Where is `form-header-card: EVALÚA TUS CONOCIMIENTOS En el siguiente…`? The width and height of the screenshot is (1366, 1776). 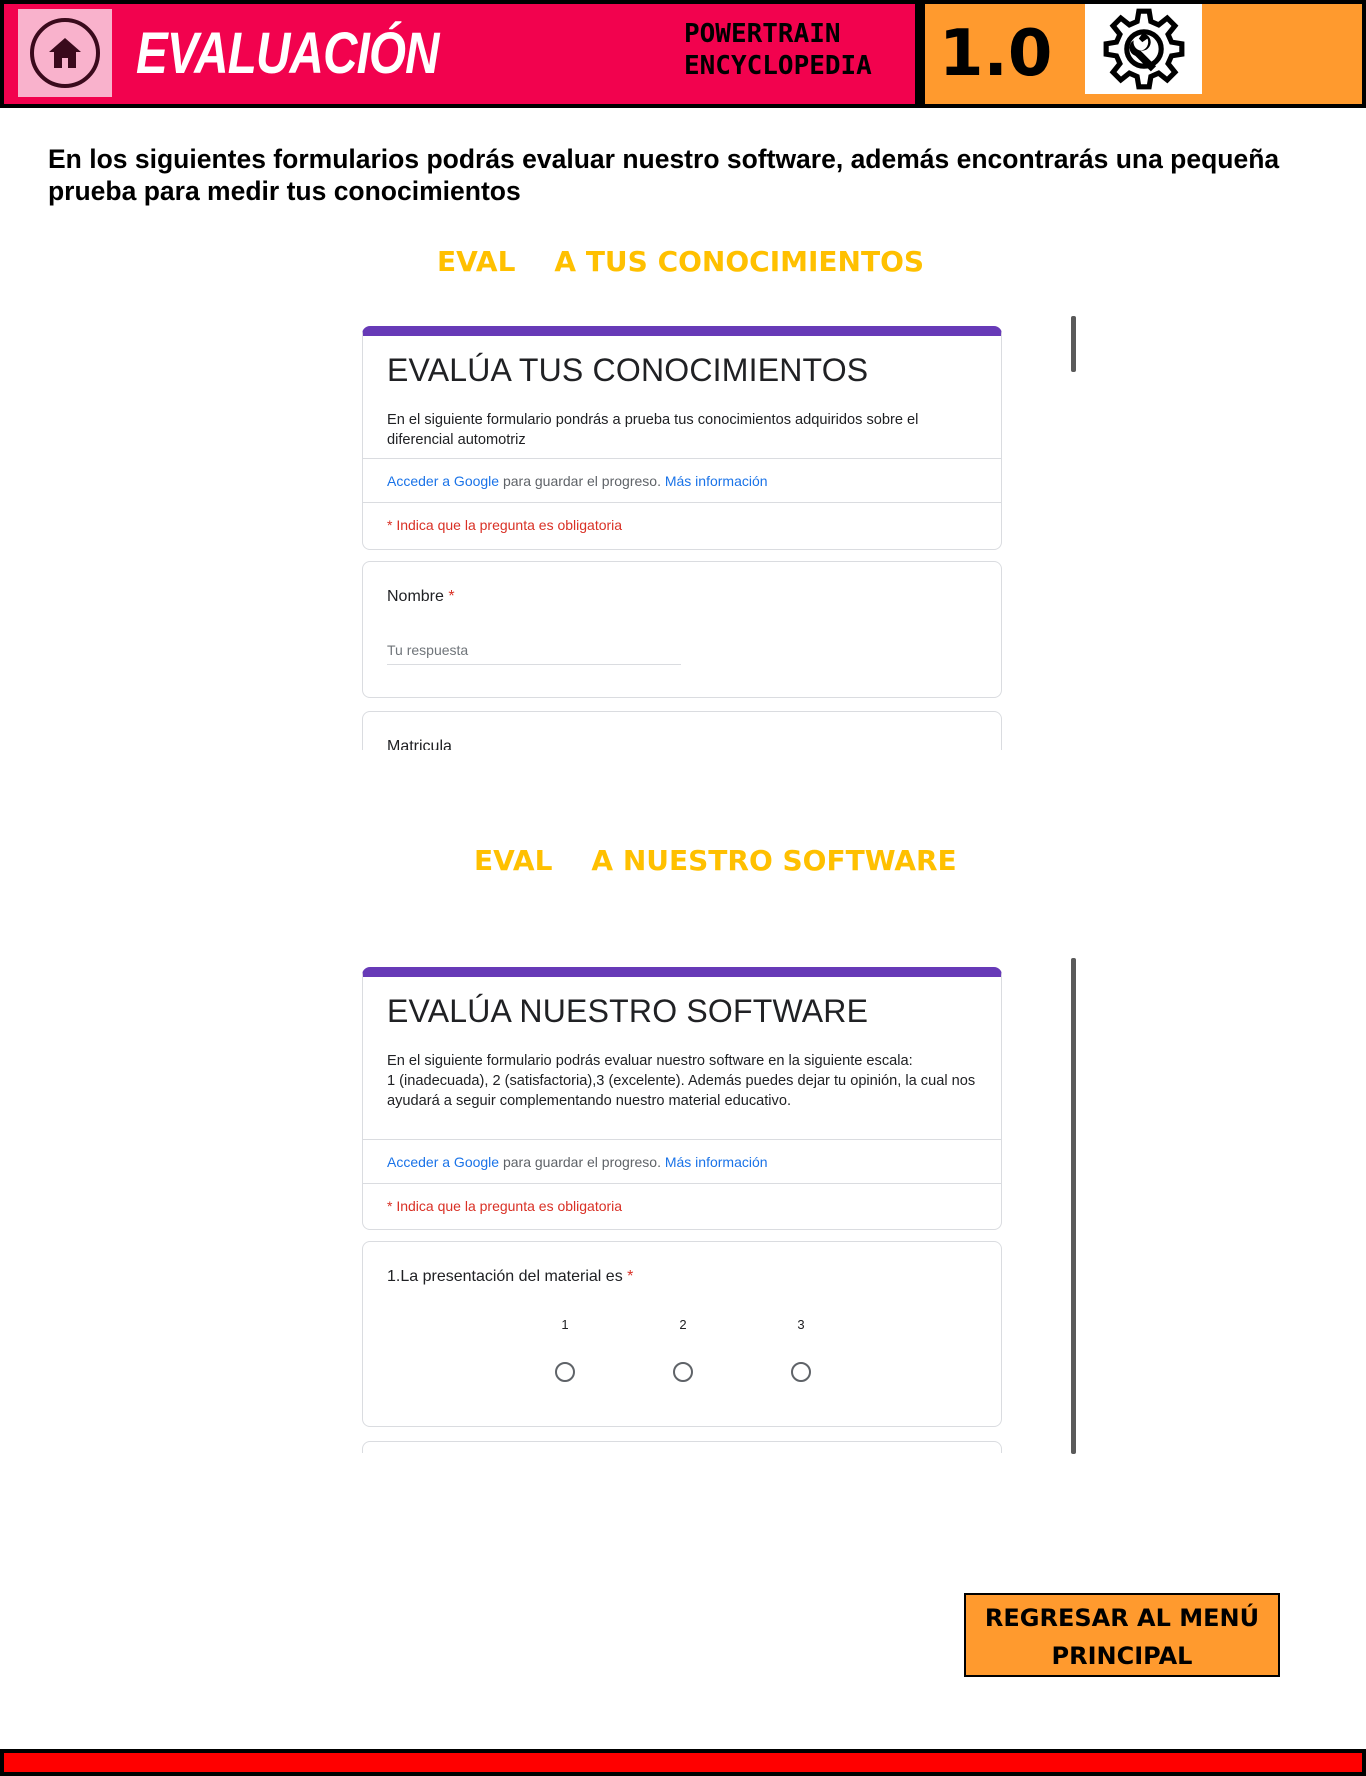
form-header-card: EVALÚA TUS CONOCIMIENTOS En el siguiente… is located at coordinates (682, 438).